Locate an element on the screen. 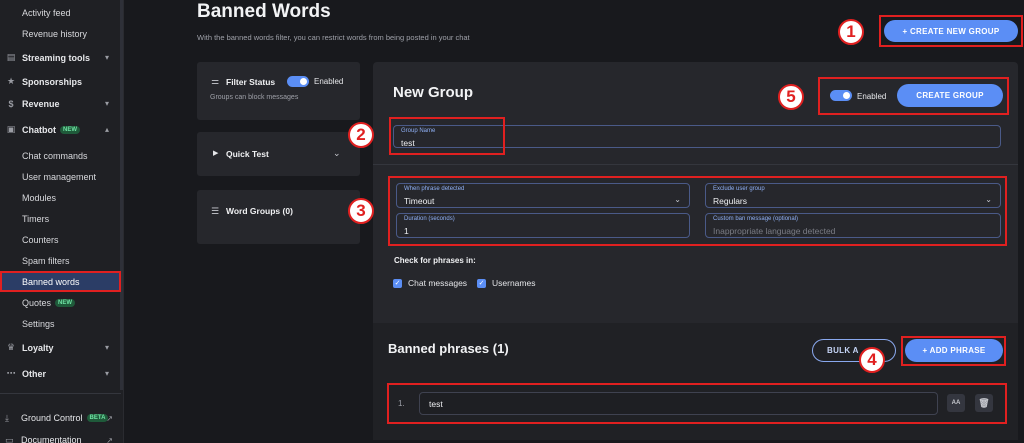  document-icon: ▭ is located at coordinates (9, 438).